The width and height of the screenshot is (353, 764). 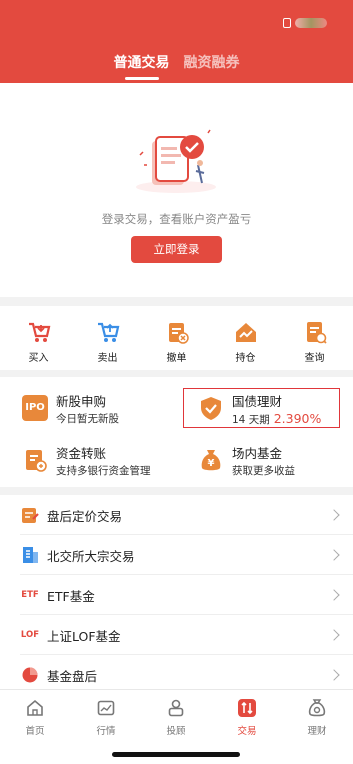 I want to click on cancel-order-label: 撤单, so click(x=176, y=358).